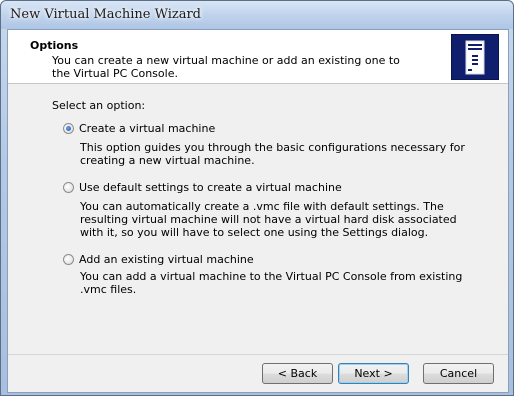 This screenshot has height=396, width=514. I want to click on option-add-existing: Add an existing virtual machine, so click(158, 259).